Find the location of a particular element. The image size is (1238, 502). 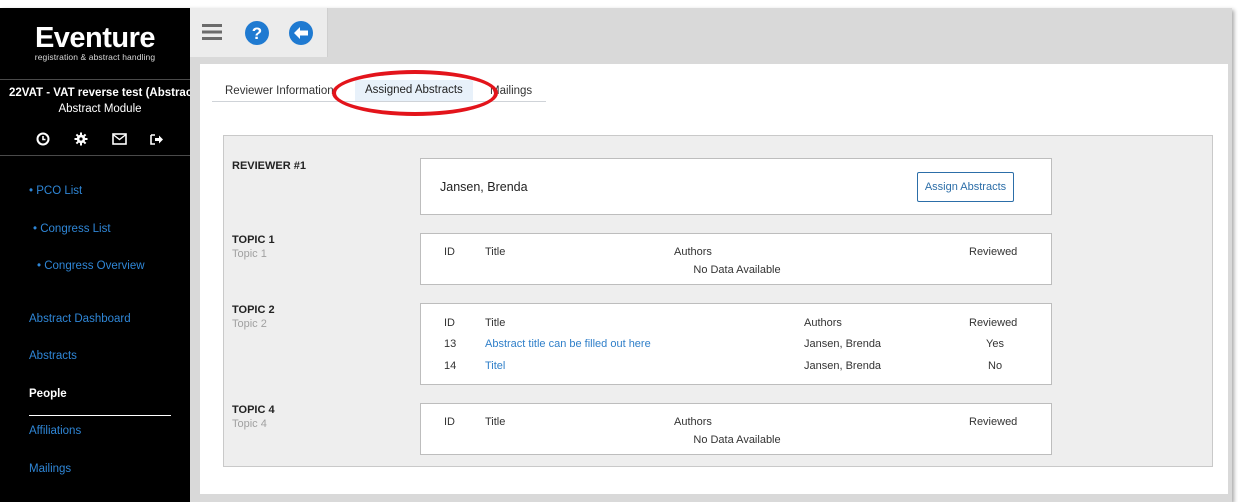

help-icon: ? is located at coordinates (257, 33).